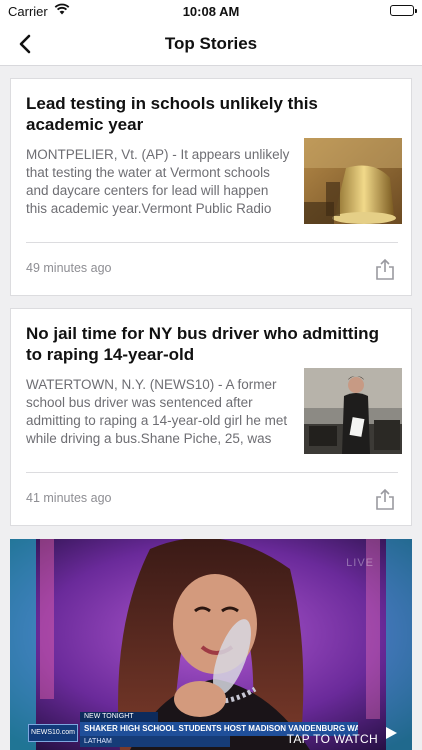 The width and height of the screenshot is (422, 750). What do you see at coordinates (53, 733) in the screenshot?
I see `station-logo: NEWS10.com` at bounding box center [53, 733].